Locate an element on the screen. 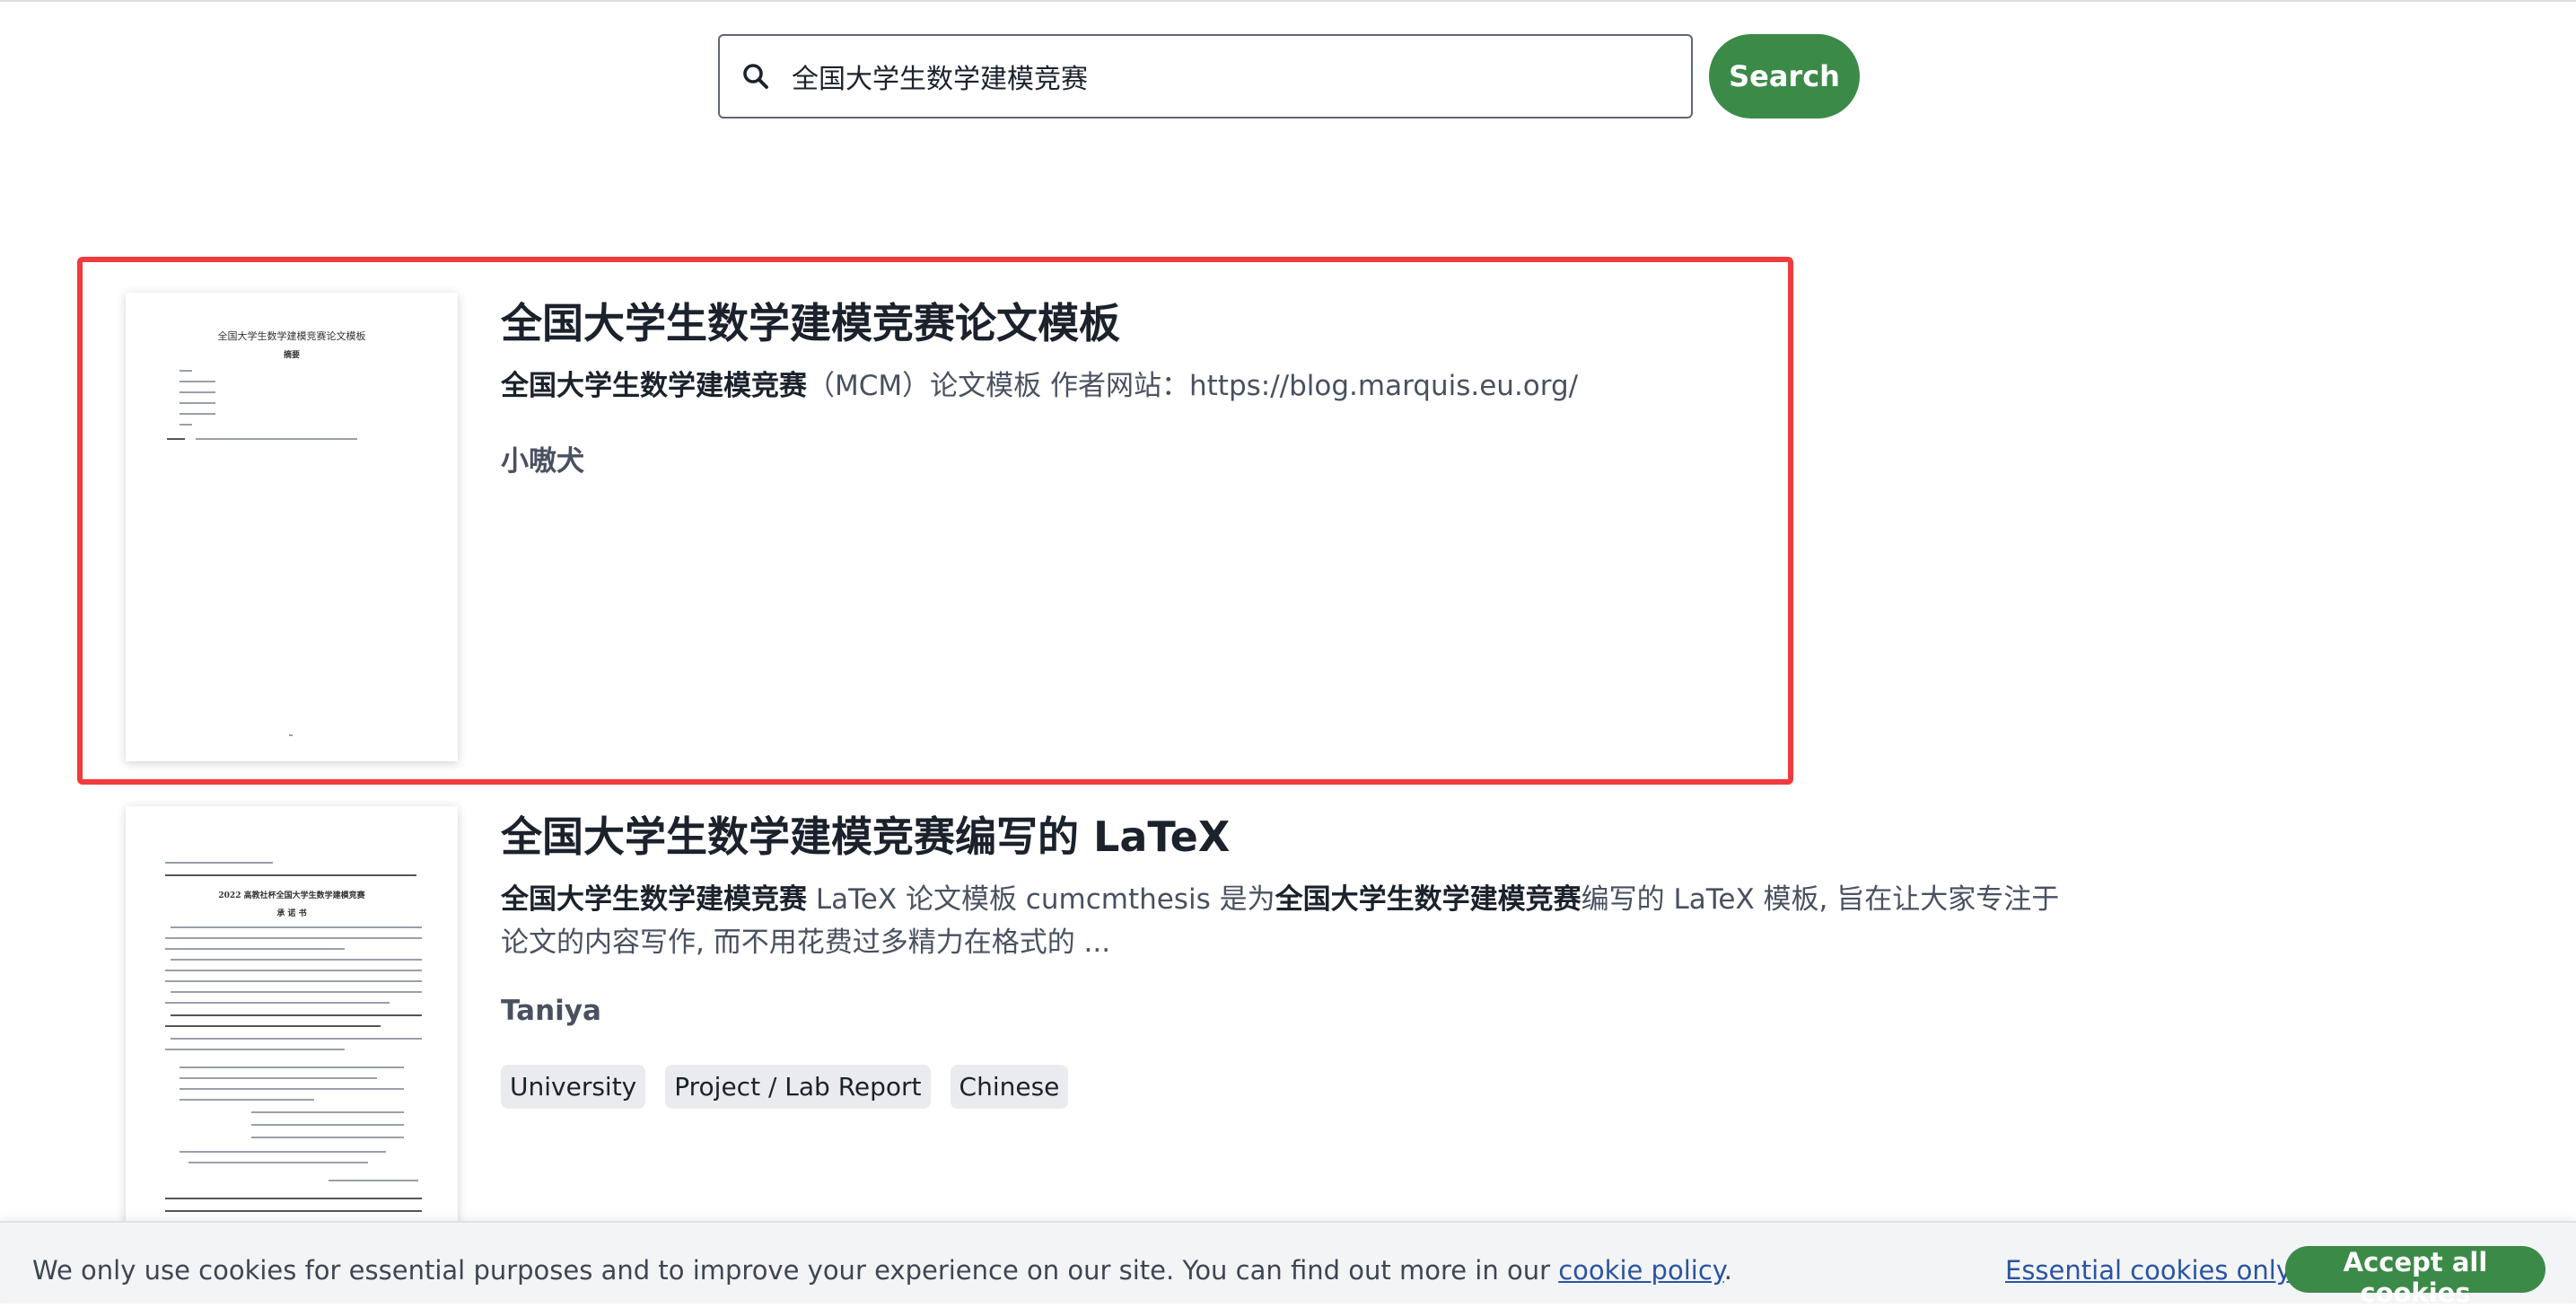 This screenshot has height=1308, width=2576. tag-list: University Project / Lab Report Chinese is located at coordinates (785, 1087).